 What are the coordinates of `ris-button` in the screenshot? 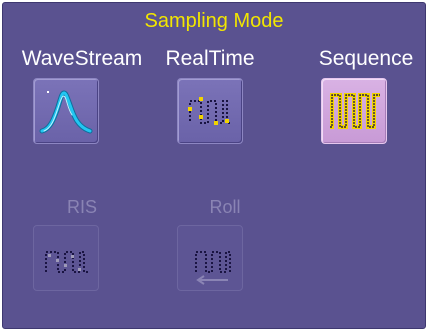 It's located at (66, 258).